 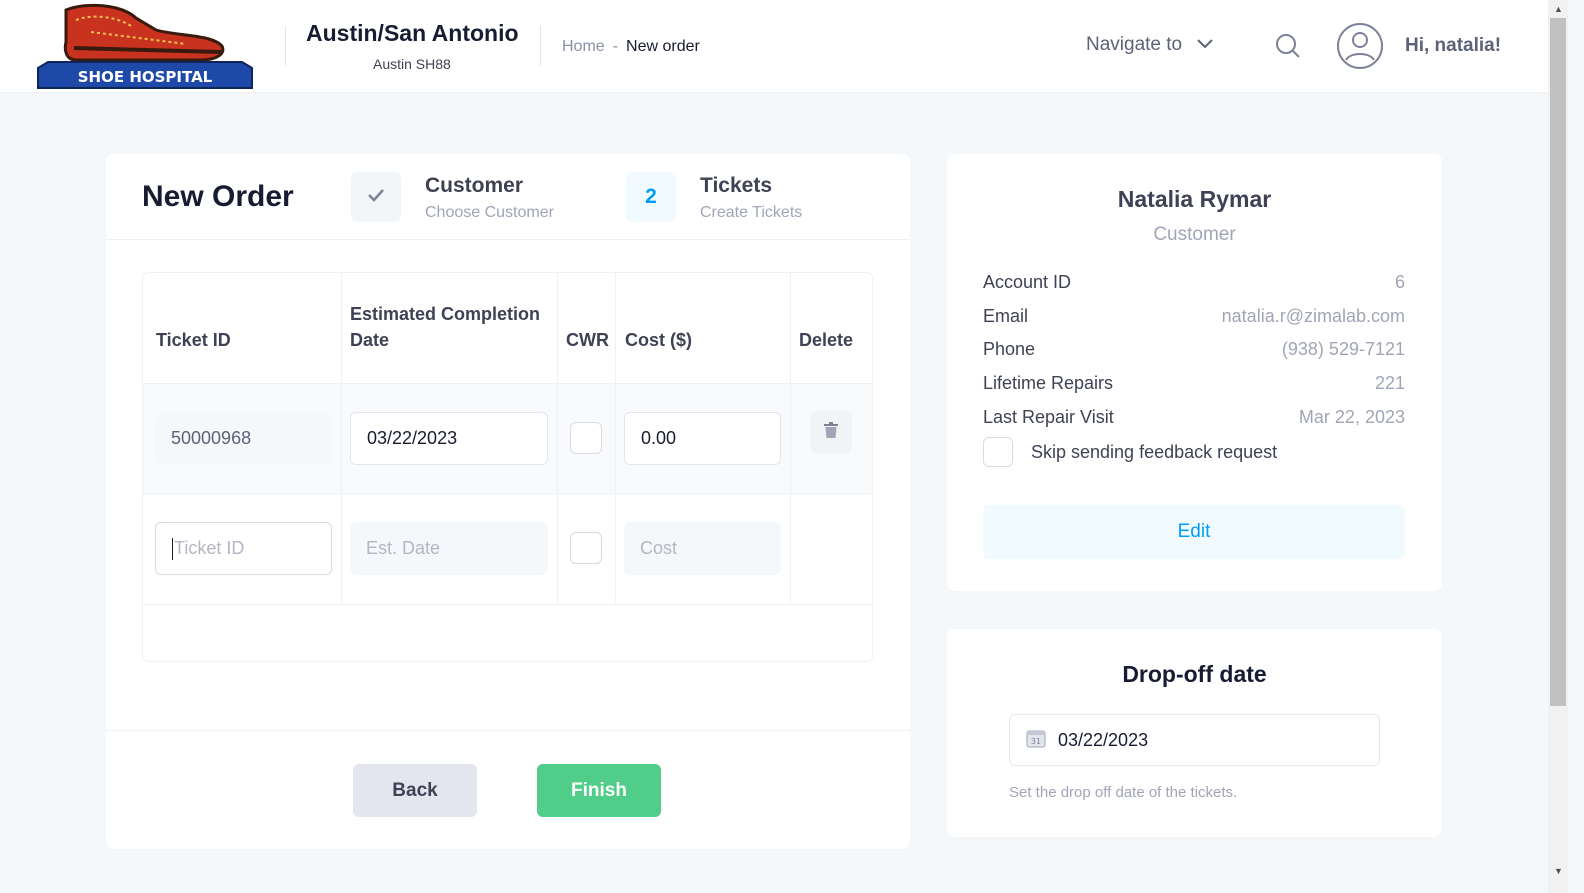 What do you see at coordinates (1558, 9) in the screenshot?
I see `scroll-up-arrow-icon: ▲` at bounding box center [1558, 9].